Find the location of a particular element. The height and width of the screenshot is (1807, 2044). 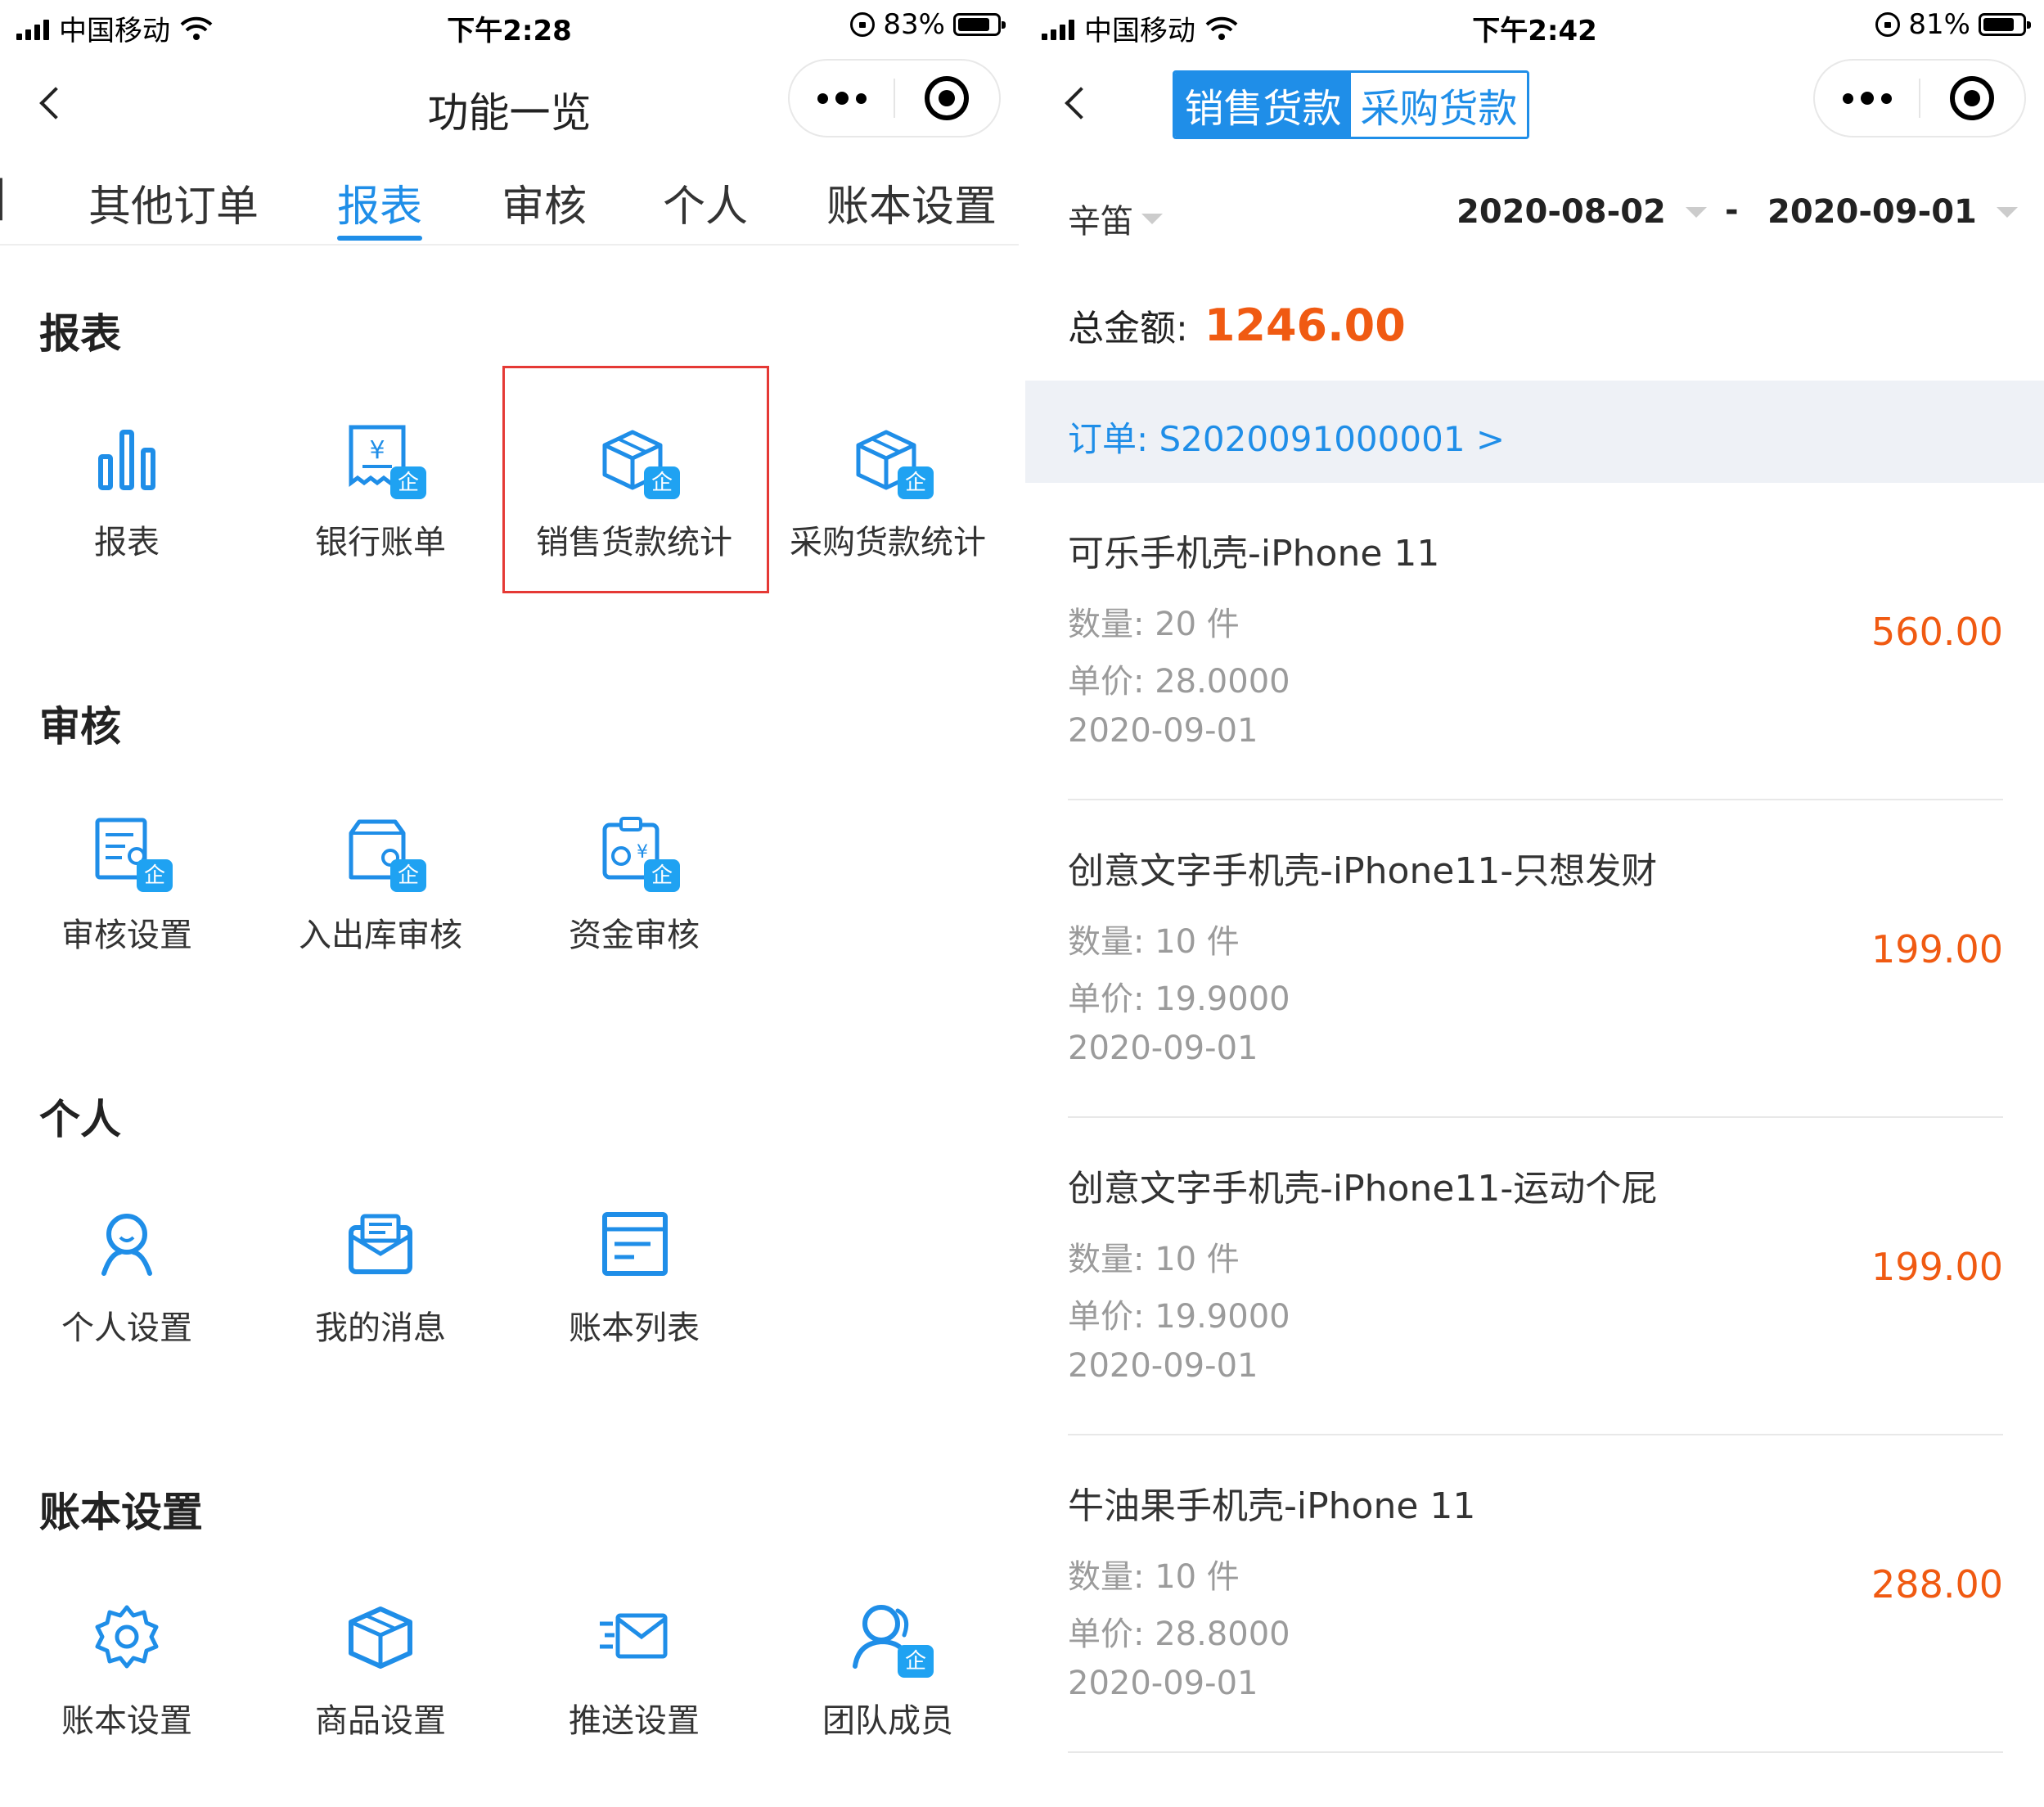

person-select: 辛笛 is located at coordinates (1115, 219).